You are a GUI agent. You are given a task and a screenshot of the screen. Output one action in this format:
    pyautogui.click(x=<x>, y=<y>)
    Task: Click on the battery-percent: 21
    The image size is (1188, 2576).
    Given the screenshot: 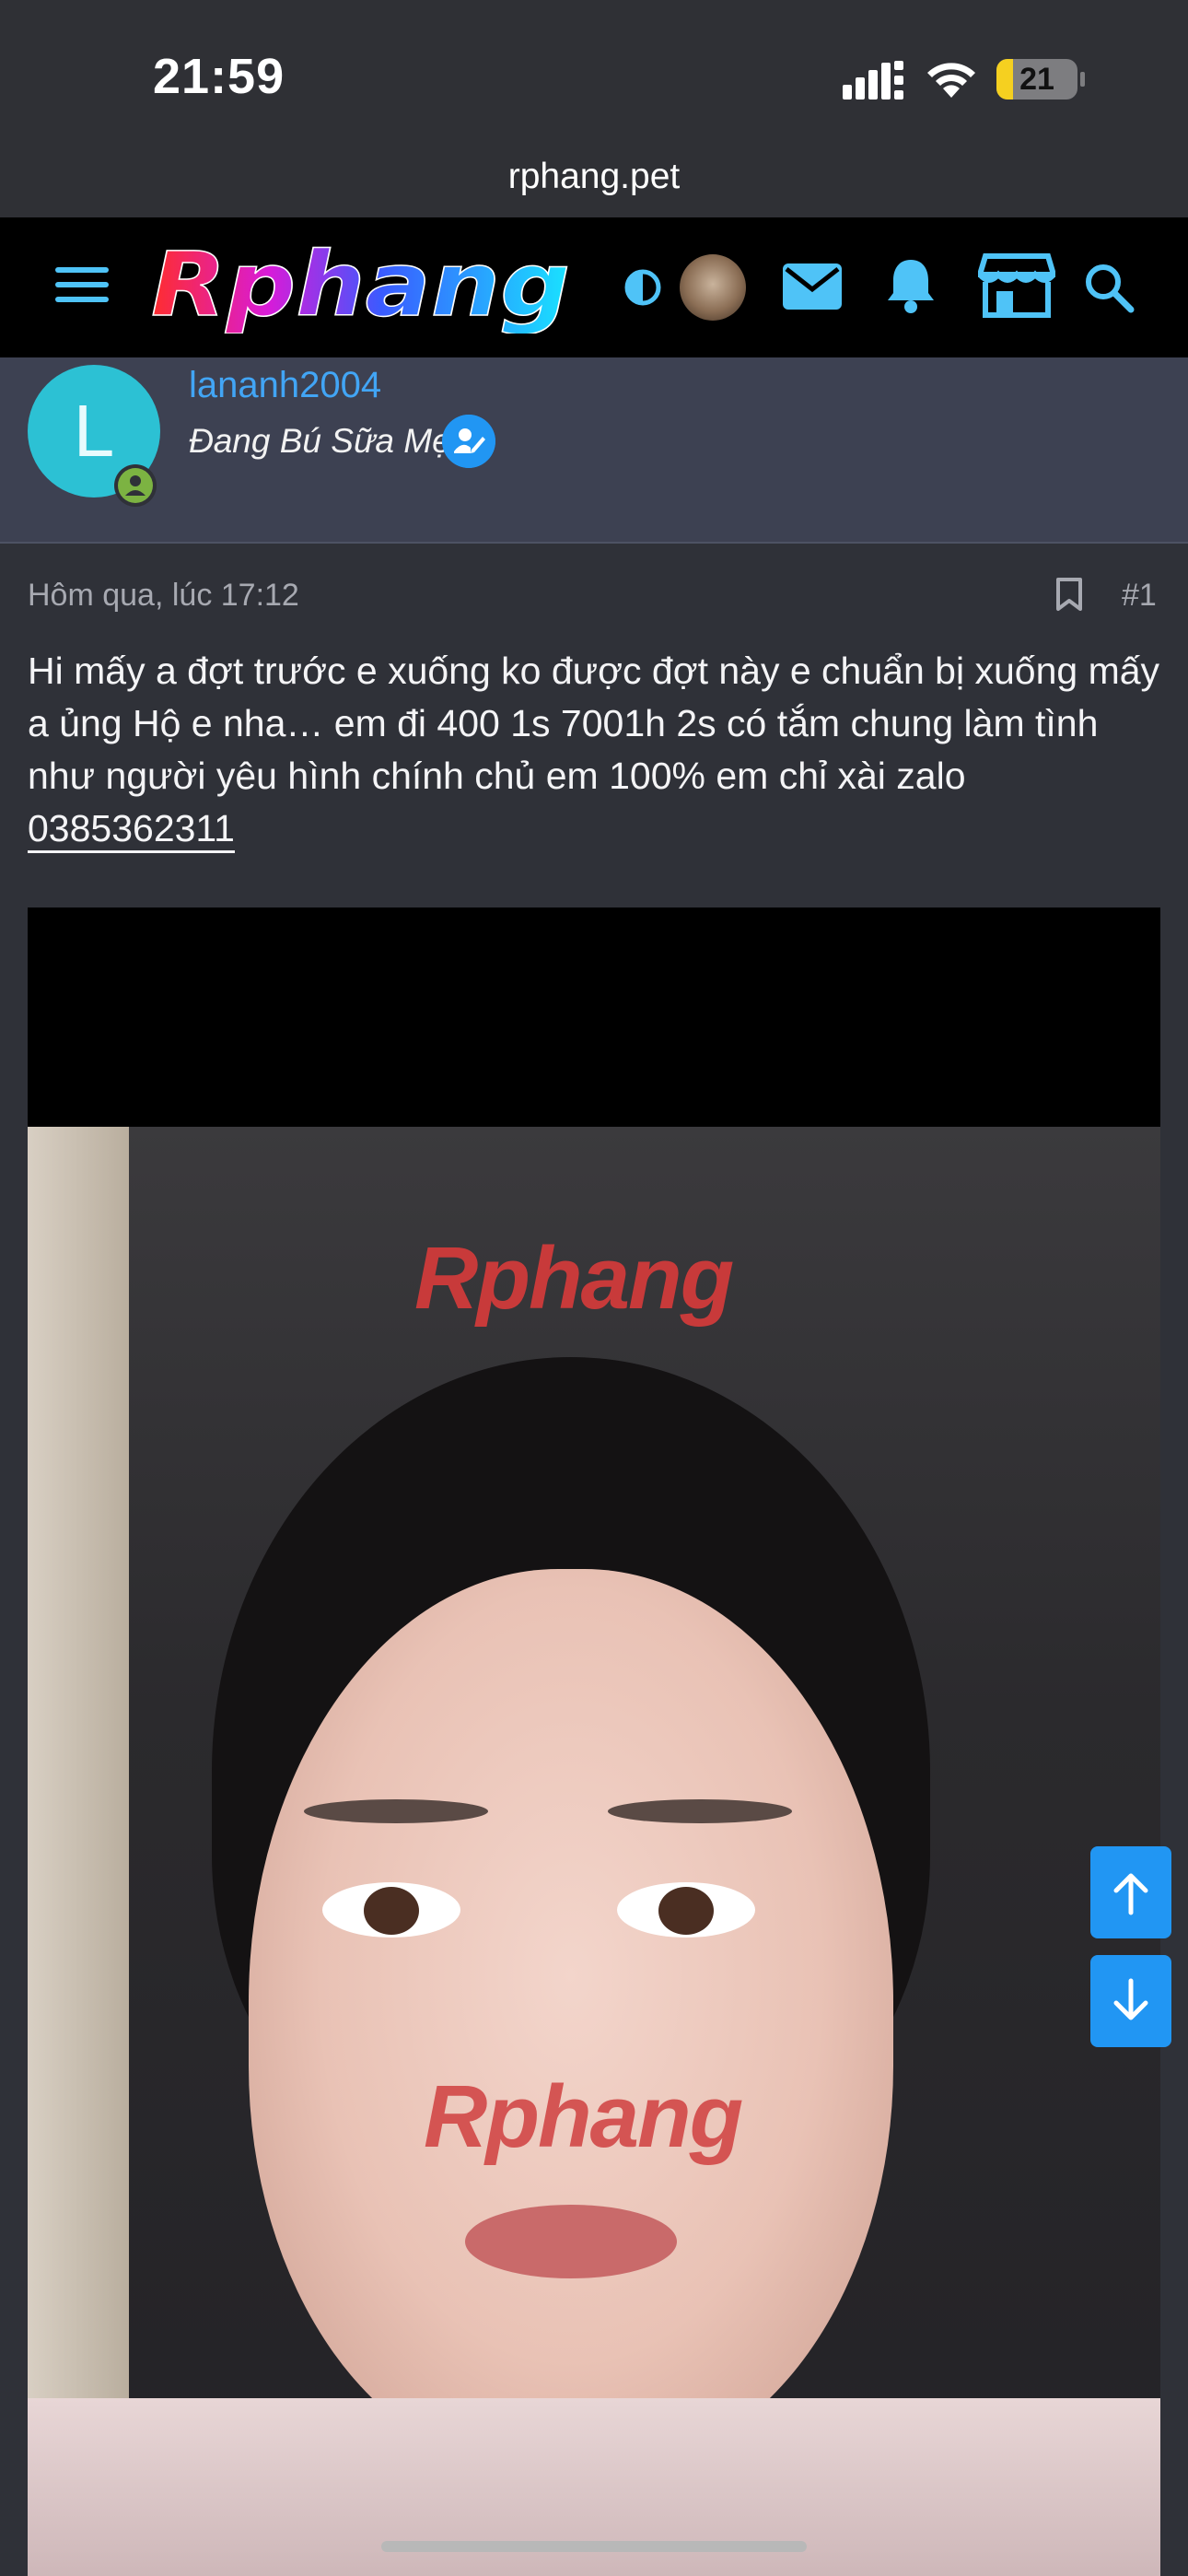 What is the action you would take?
    pyautogui.click(x=1036, y=79)
    